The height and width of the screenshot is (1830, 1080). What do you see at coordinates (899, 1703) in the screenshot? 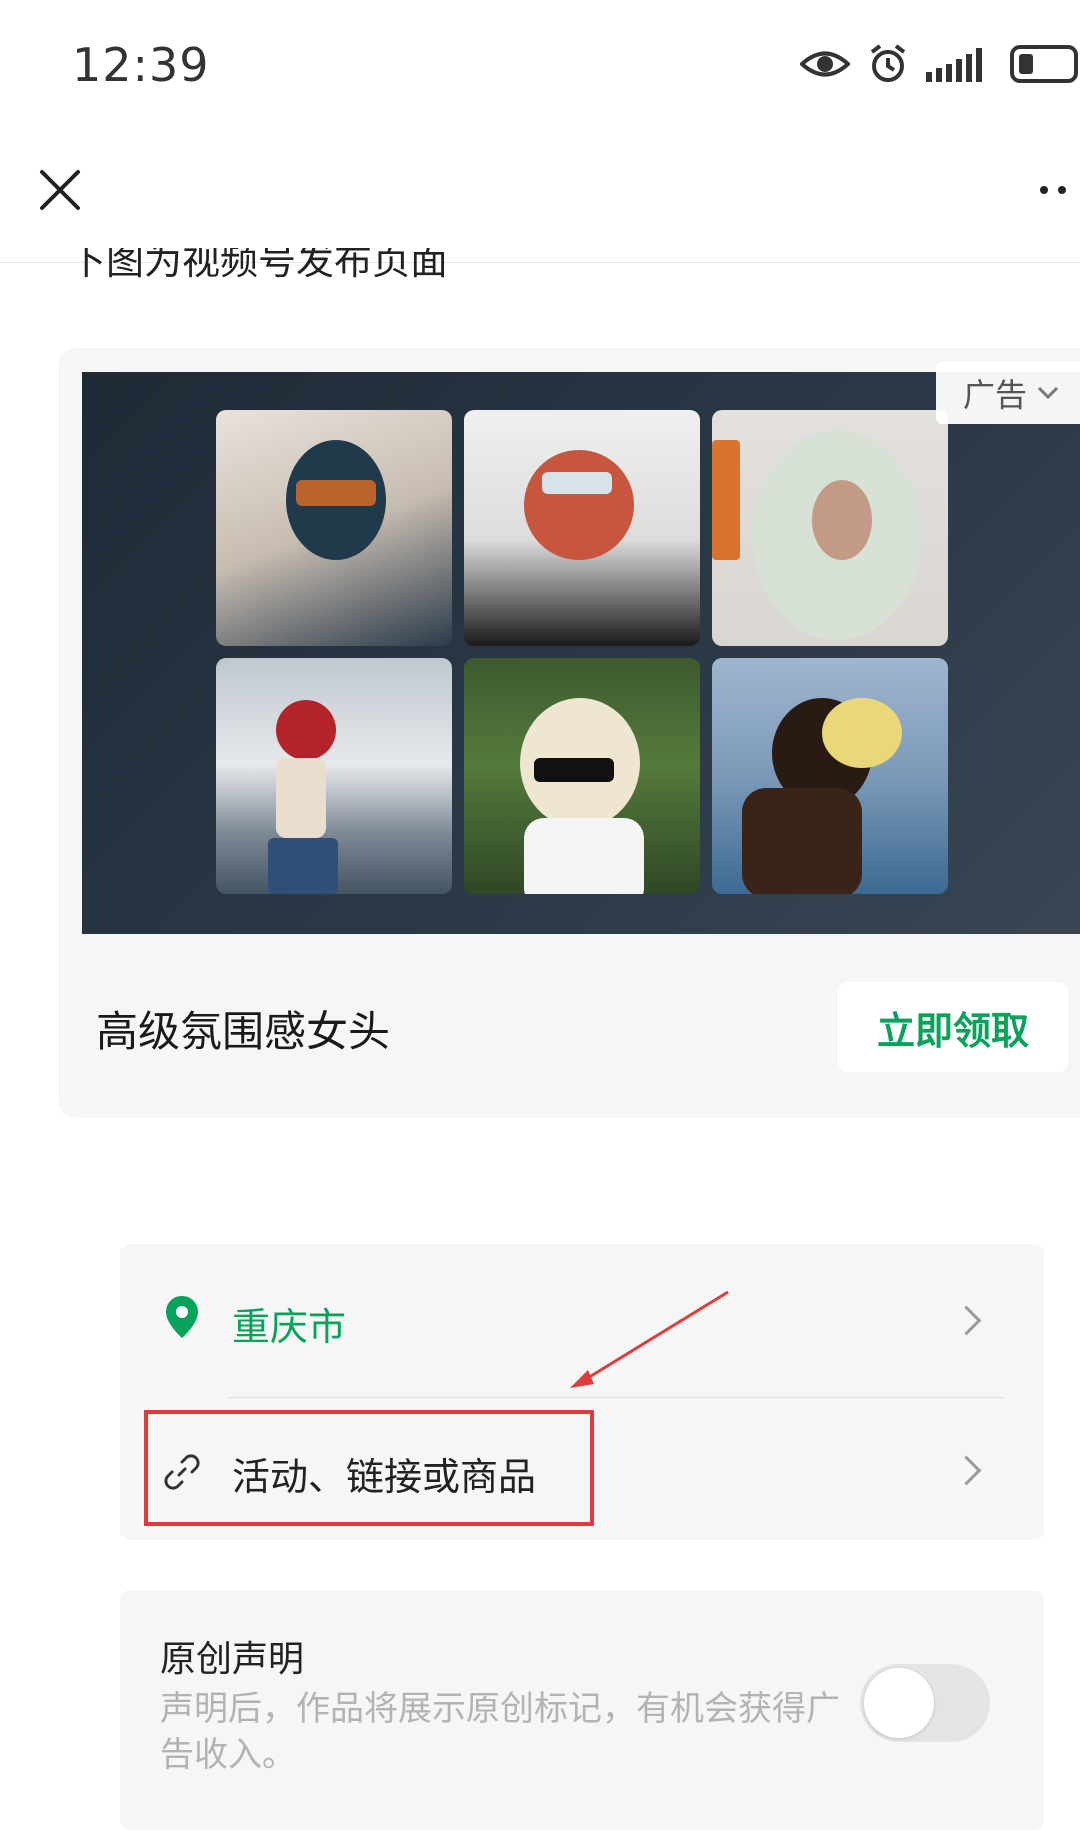
I see `toggle-knob` at bounding box center [899, 1703].